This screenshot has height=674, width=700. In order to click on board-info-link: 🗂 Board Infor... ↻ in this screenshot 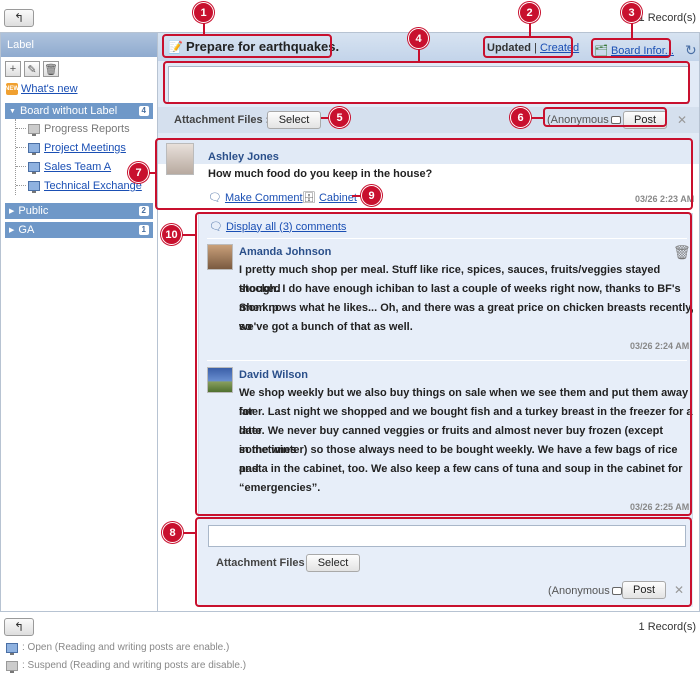, I will do `click(645, 50)`.